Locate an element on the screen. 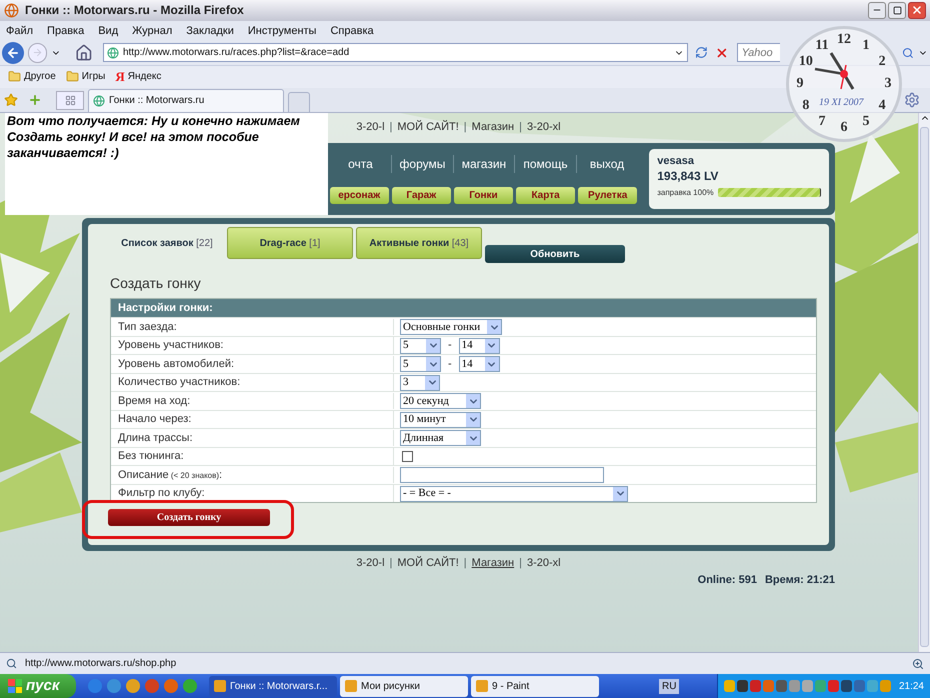 The image size is (930, 698). field-label: Начало через: is located at coordinates (252, 419).